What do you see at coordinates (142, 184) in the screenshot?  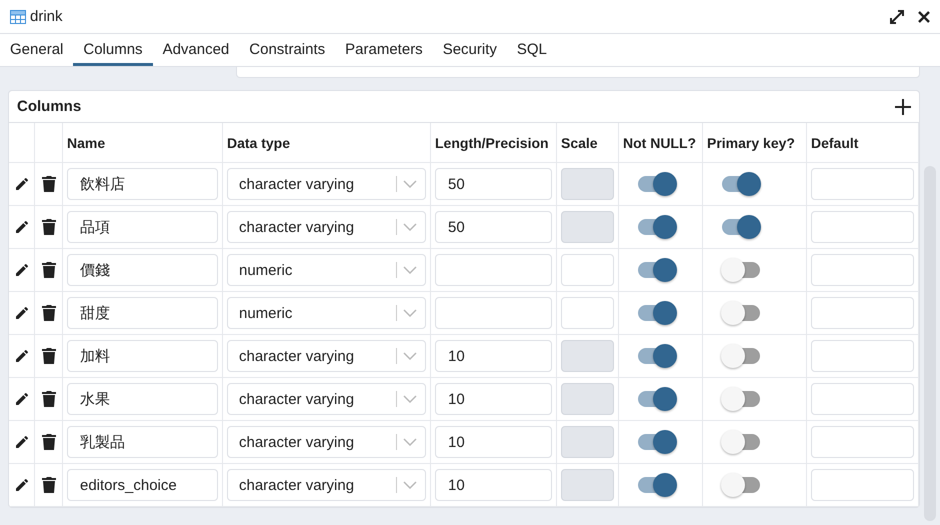 I see `name-field: 飲料店` at bounding box center [142, 184].